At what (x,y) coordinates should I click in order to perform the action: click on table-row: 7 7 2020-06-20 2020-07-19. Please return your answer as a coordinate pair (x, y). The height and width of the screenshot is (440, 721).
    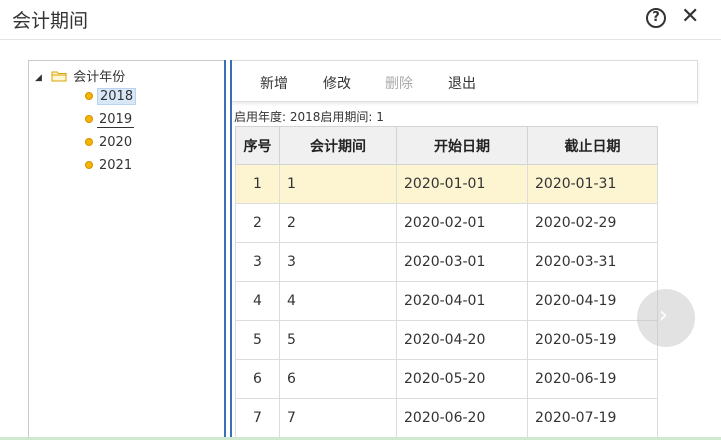
    Looking at the image, I should click on (446, 418).